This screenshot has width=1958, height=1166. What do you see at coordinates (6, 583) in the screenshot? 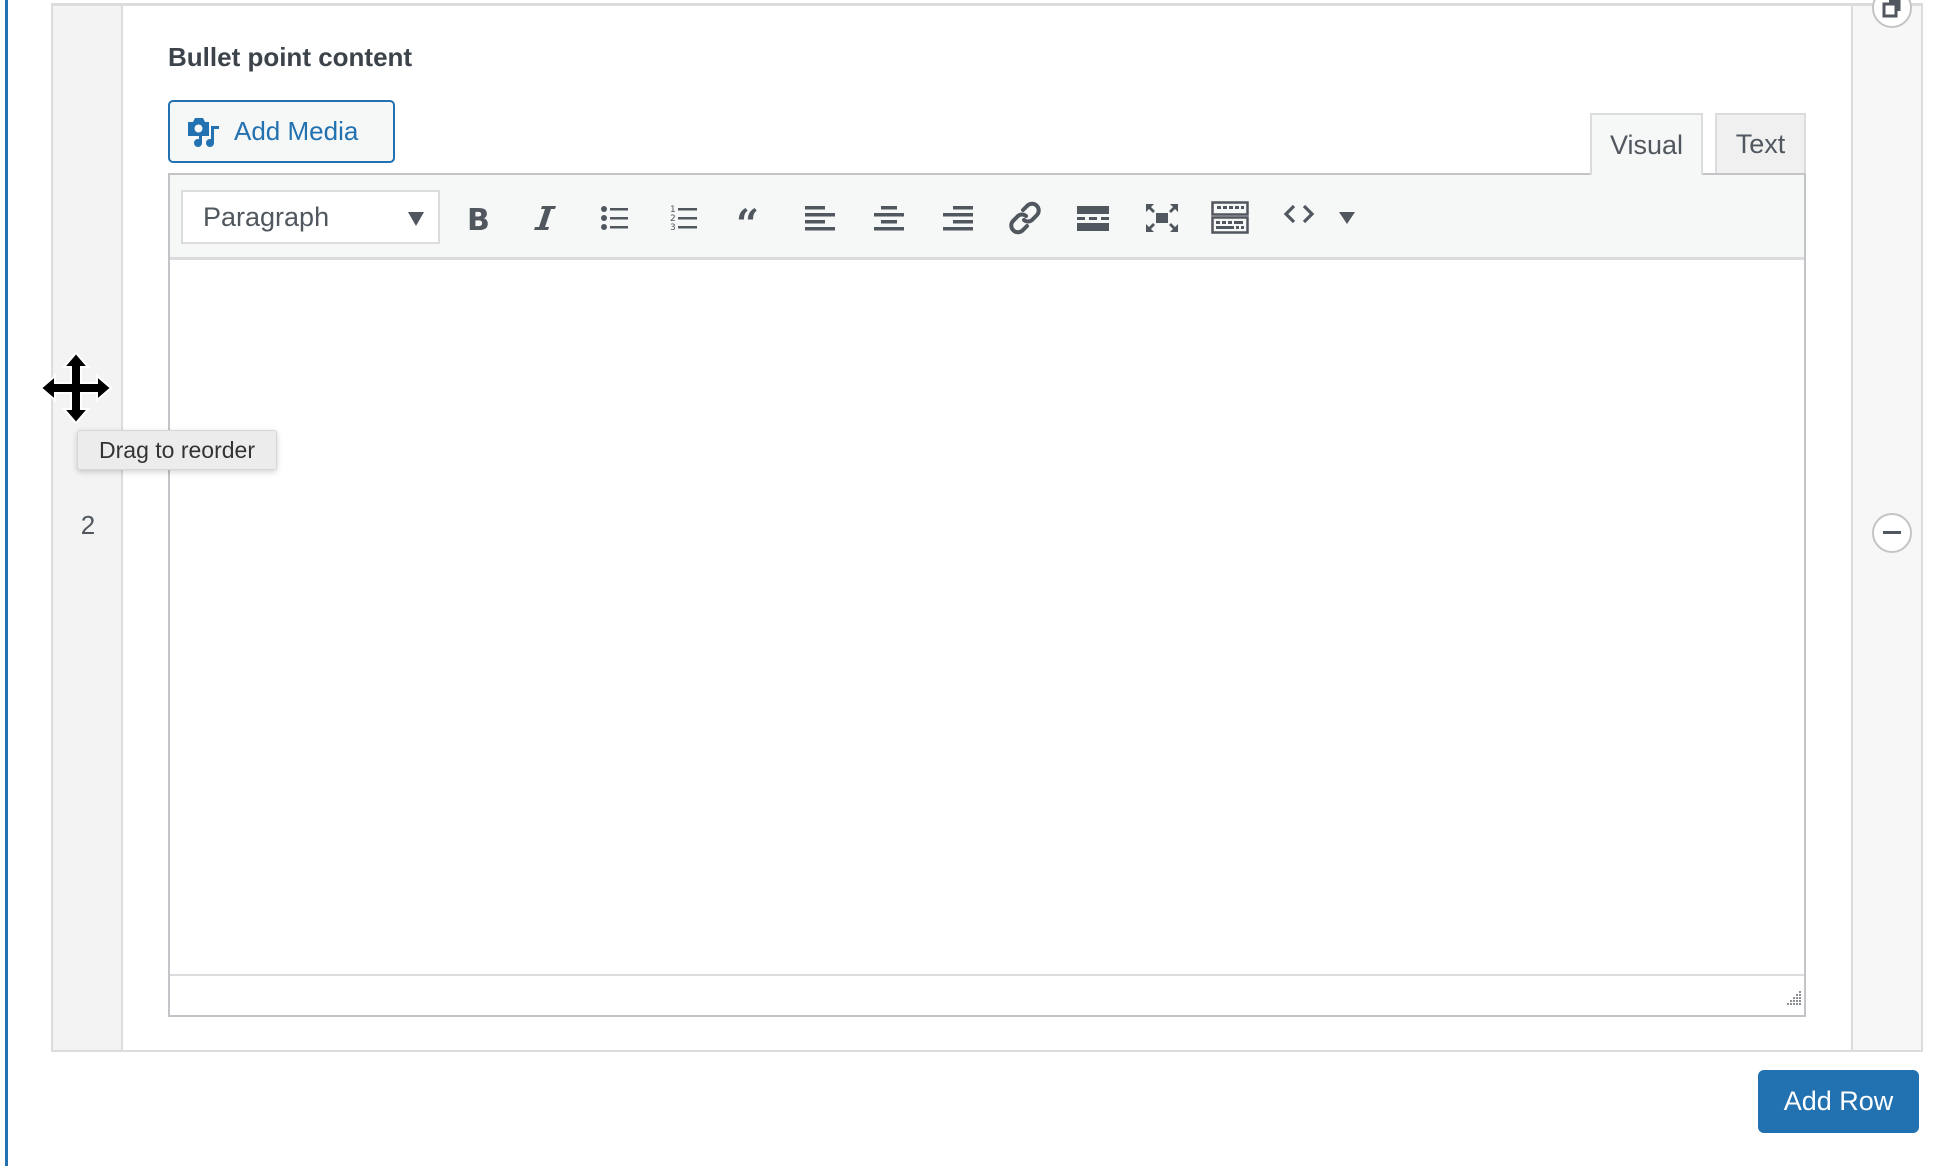
I see `left-accent-border` at bounding box center [6, 583].